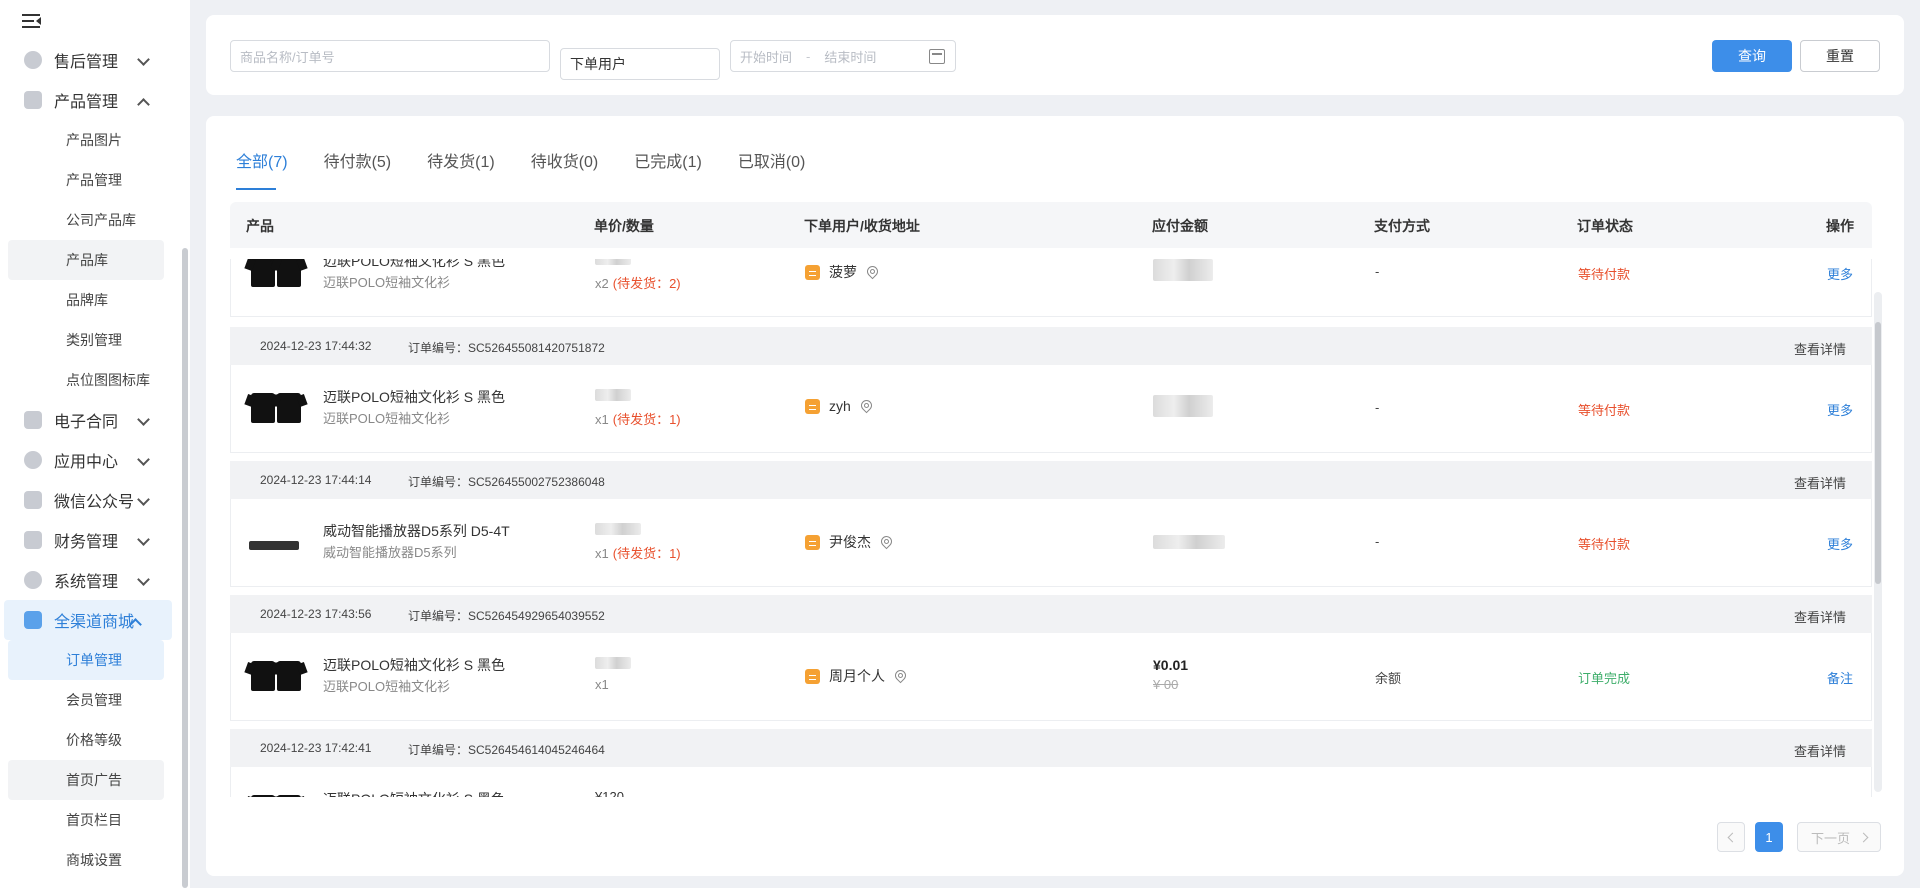 The width and height of the screenshot is (1920, 888). What do you see at coordinates (1731, 837) in the screenshot?
I see `prev-page-button` at bounding box center [1731, 837].